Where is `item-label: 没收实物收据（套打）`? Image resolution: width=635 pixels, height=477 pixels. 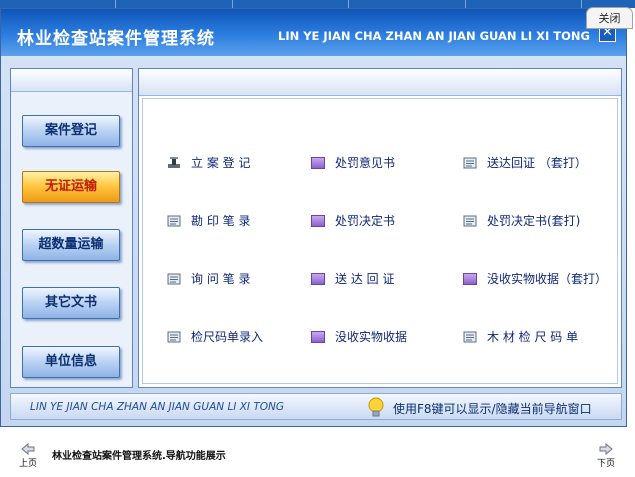 item-label: 没收实物收据（套打） is located at coordinates (547, 279).